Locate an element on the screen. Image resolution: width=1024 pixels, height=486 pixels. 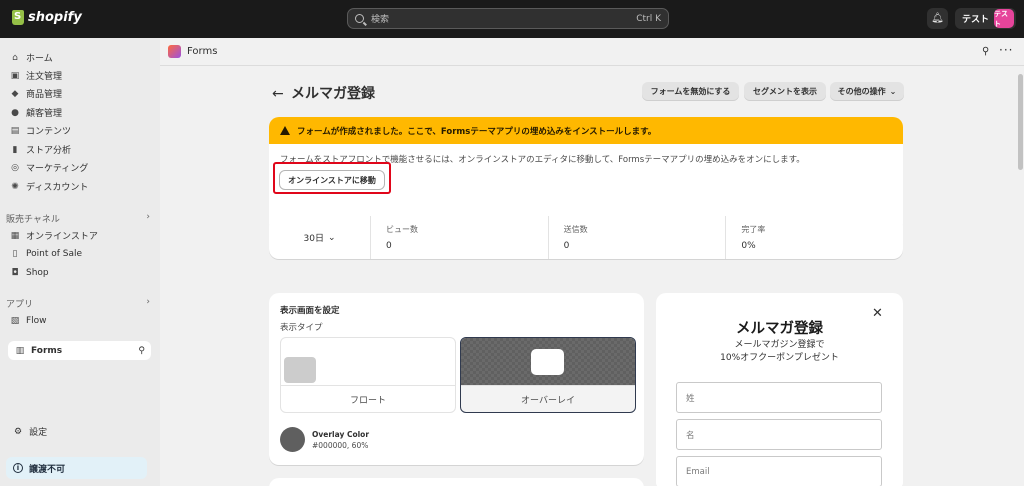
tag-icon: ◆ is located at coordinates (15, 93).